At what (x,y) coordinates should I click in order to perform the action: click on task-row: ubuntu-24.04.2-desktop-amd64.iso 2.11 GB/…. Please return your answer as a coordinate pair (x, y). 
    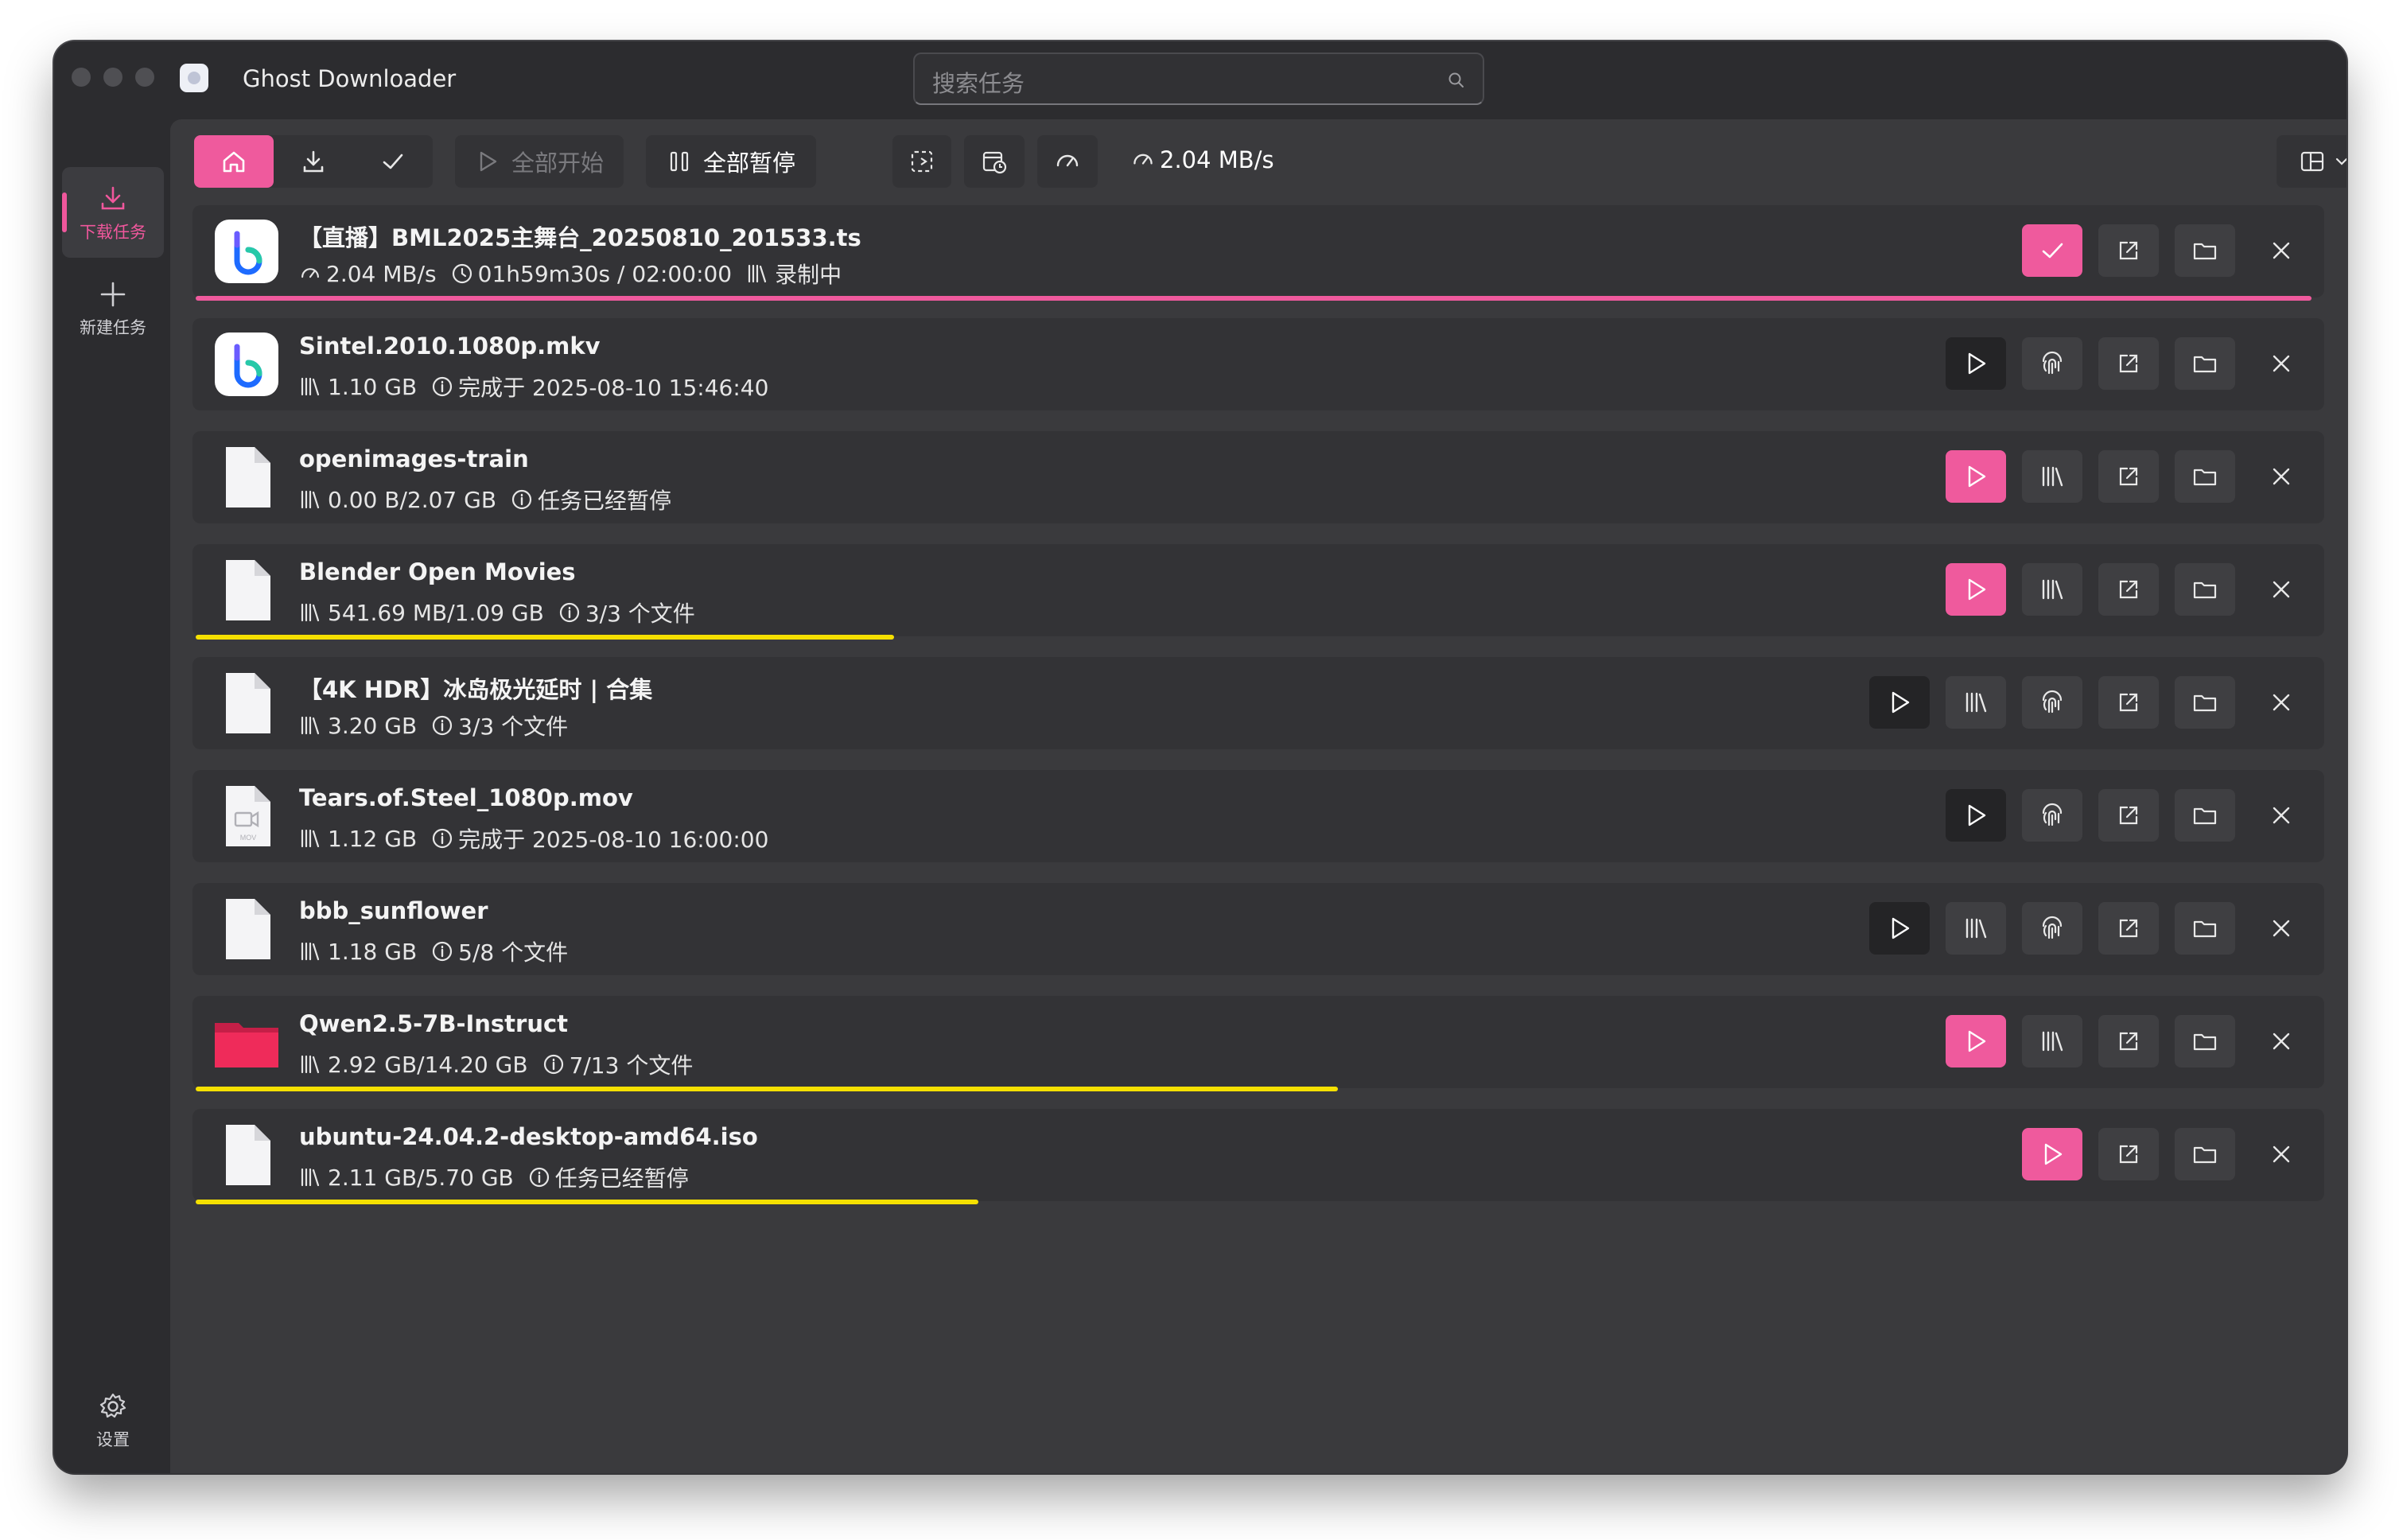
    Looking at the image, I should click on (1258, 1156).